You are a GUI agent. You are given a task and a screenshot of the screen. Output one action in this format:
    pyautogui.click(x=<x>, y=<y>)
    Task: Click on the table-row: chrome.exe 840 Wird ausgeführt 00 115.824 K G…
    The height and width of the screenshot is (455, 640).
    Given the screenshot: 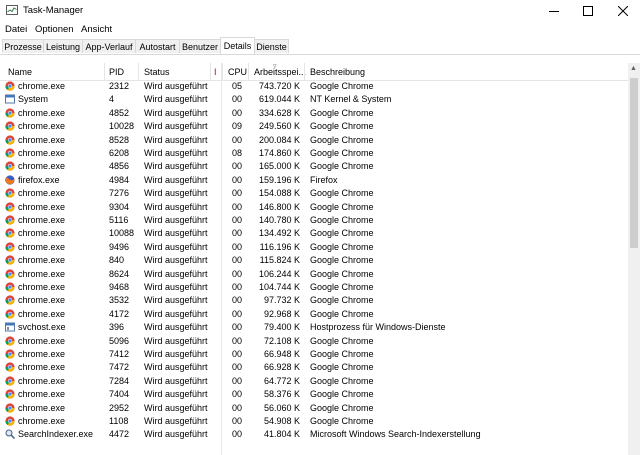 What is the action you would take?
    pyautogui.click(x=314, y=260)
    